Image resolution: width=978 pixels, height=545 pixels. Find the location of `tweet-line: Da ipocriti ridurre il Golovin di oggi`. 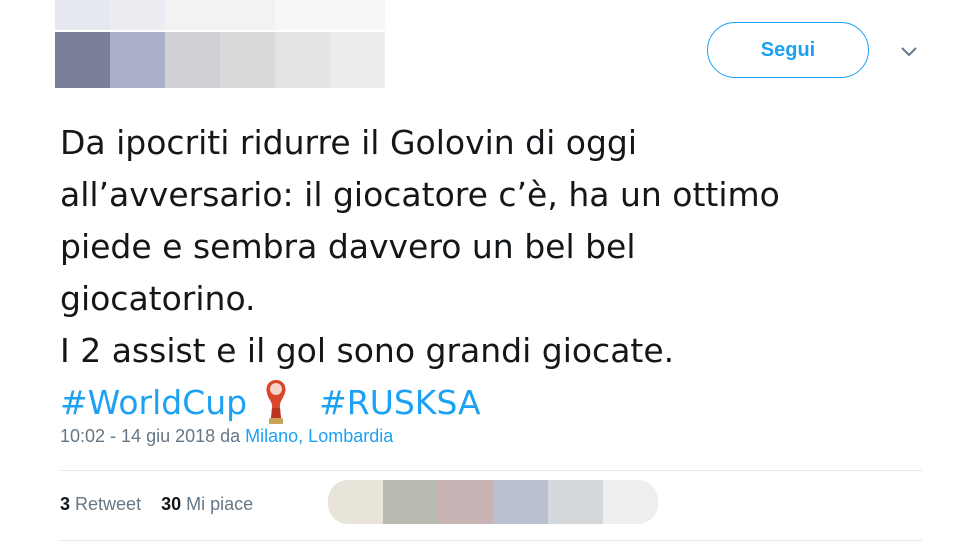

tweet-line: Da ipocriti ridurre il Golovin di oggi is located at coordinates (349, 142).